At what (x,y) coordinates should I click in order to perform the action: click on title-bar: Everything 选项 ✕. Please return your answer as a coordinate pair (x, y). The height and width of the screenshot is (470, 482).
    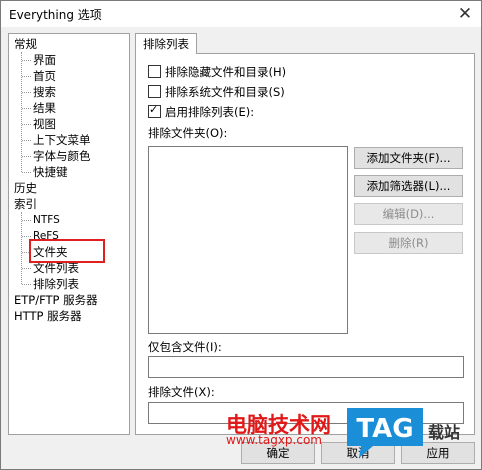
    Looking at the image, I should click on (241, 14).